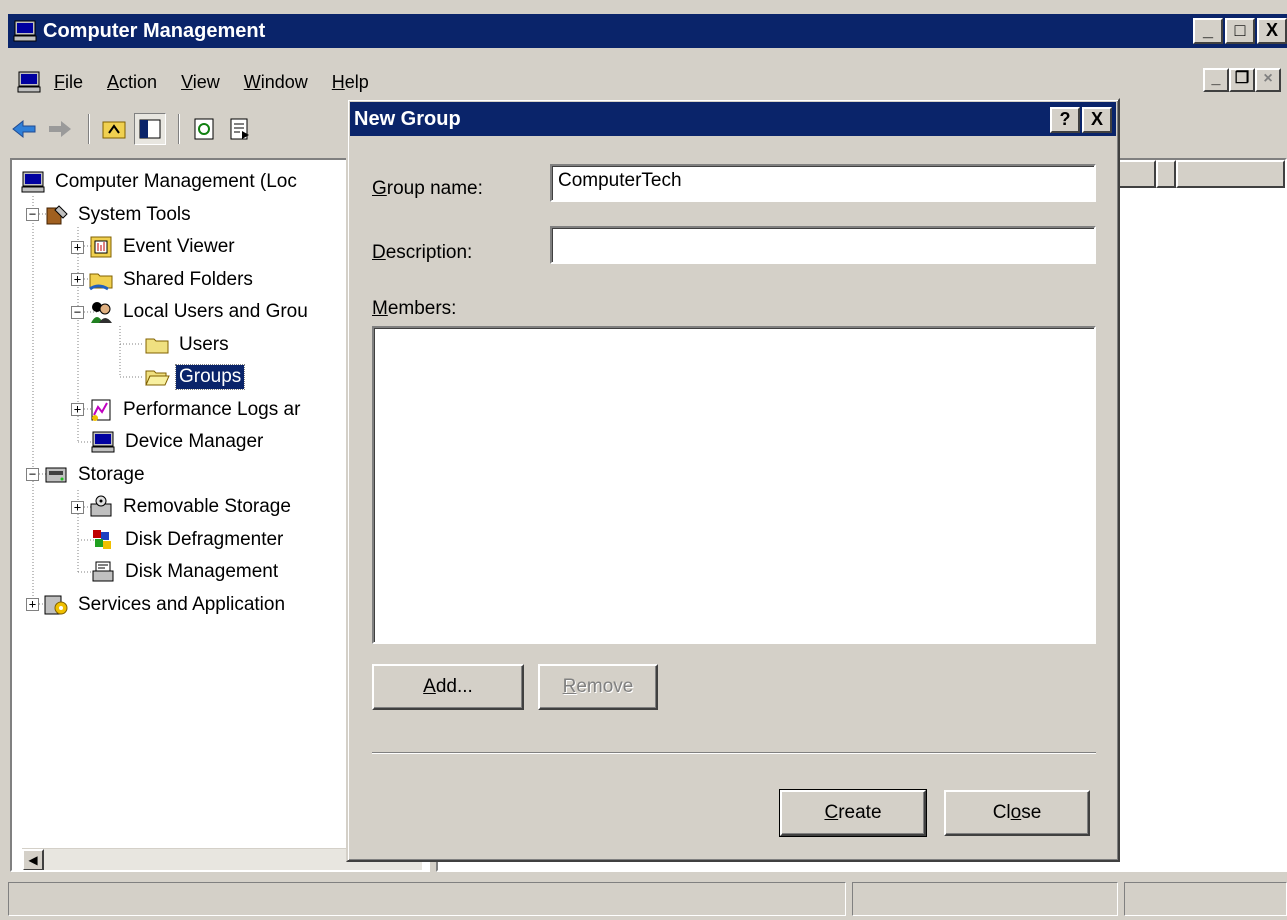 The image size is (1287, 920). I want to click on dialog-close-button: X, so click(1097, 120).